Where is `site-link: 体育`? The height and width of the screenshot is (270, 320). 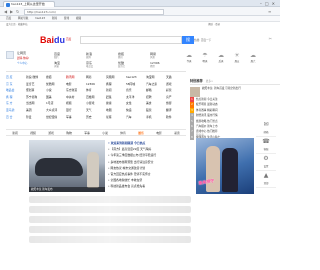
site-link: 体育 is located at coordinates (96, 91).